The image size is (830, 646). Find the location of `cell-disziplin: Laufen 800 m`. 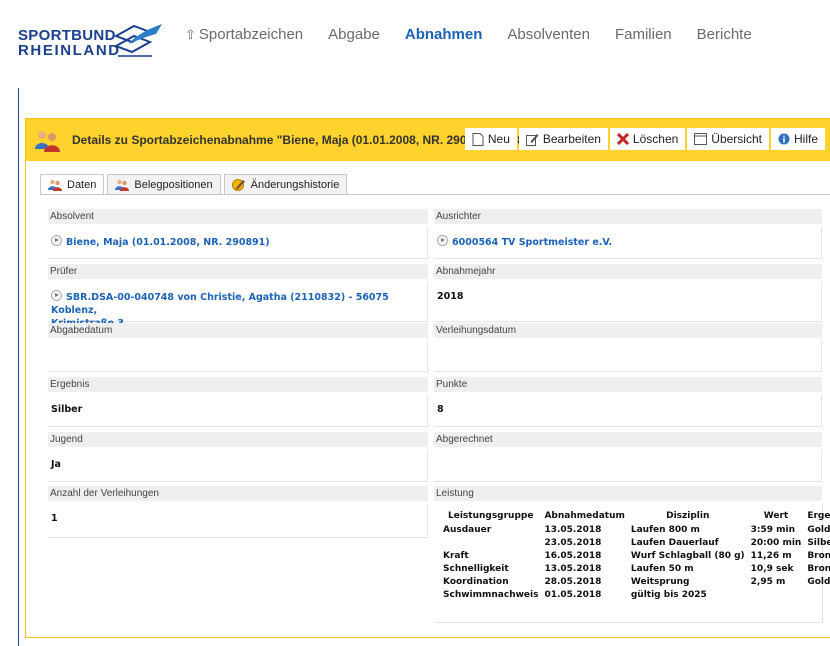

cell-disziplin: Laufen 800 m is located at coordinates (665, 529).